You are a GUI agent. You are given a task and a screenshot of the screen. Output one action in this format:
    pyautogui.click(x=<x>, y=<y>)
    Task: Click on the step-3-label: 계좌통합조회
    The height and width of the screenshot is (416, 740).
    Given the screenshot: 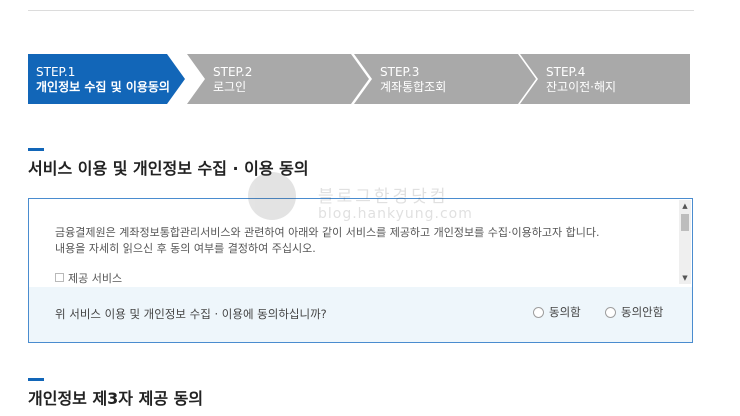 What is the action you would take?
    pyautogui.click(x=413, y=87)
    